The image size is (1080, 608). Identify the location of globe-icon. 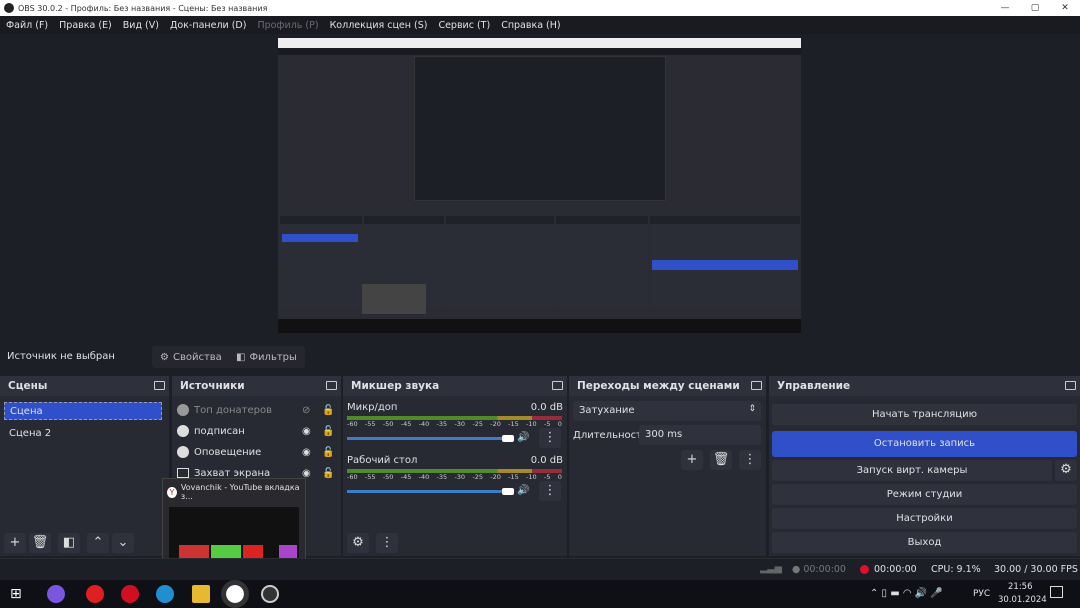
(183, 452).